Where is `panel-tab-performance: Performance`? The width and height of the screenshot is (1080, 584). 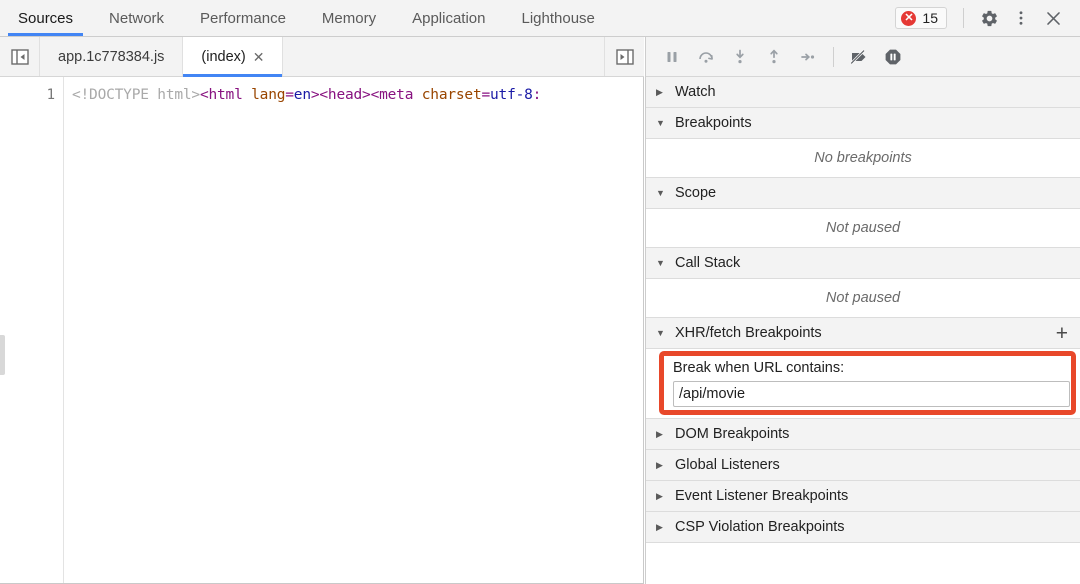
panel-tab-performance: Performance is located at coordinates (243, 18).